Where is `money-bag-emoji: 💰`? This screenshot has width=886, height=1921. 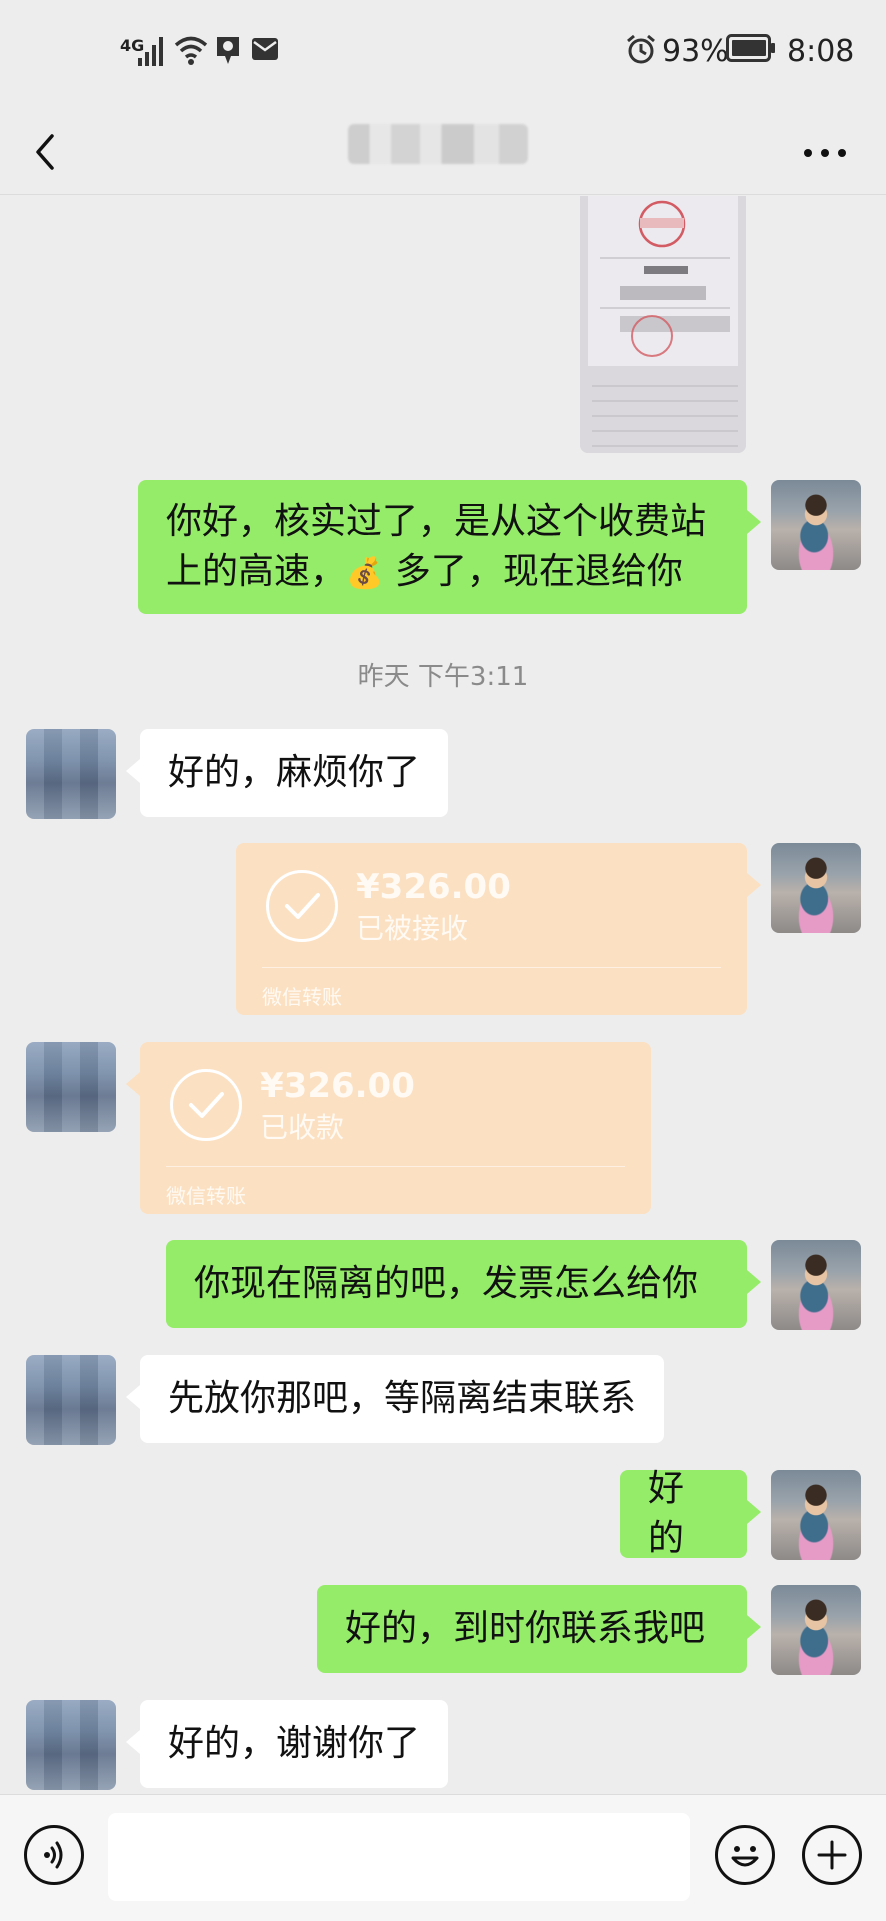 money-bag-emoji: 💰 is located at coordinates (365, 573).